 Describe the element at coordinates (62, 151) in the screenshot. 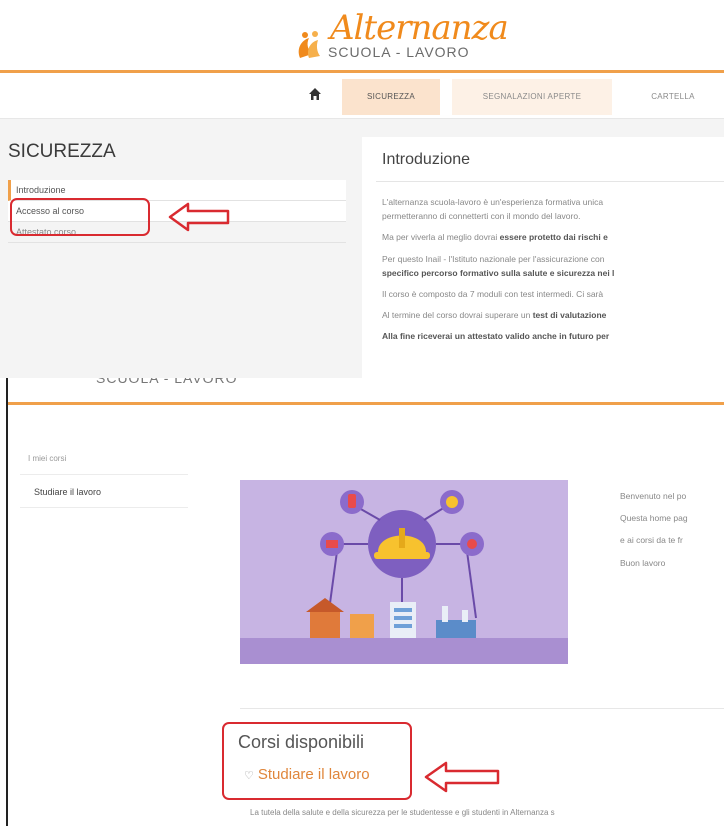

I see `sidebar-title: SICUREZZA` at that location.